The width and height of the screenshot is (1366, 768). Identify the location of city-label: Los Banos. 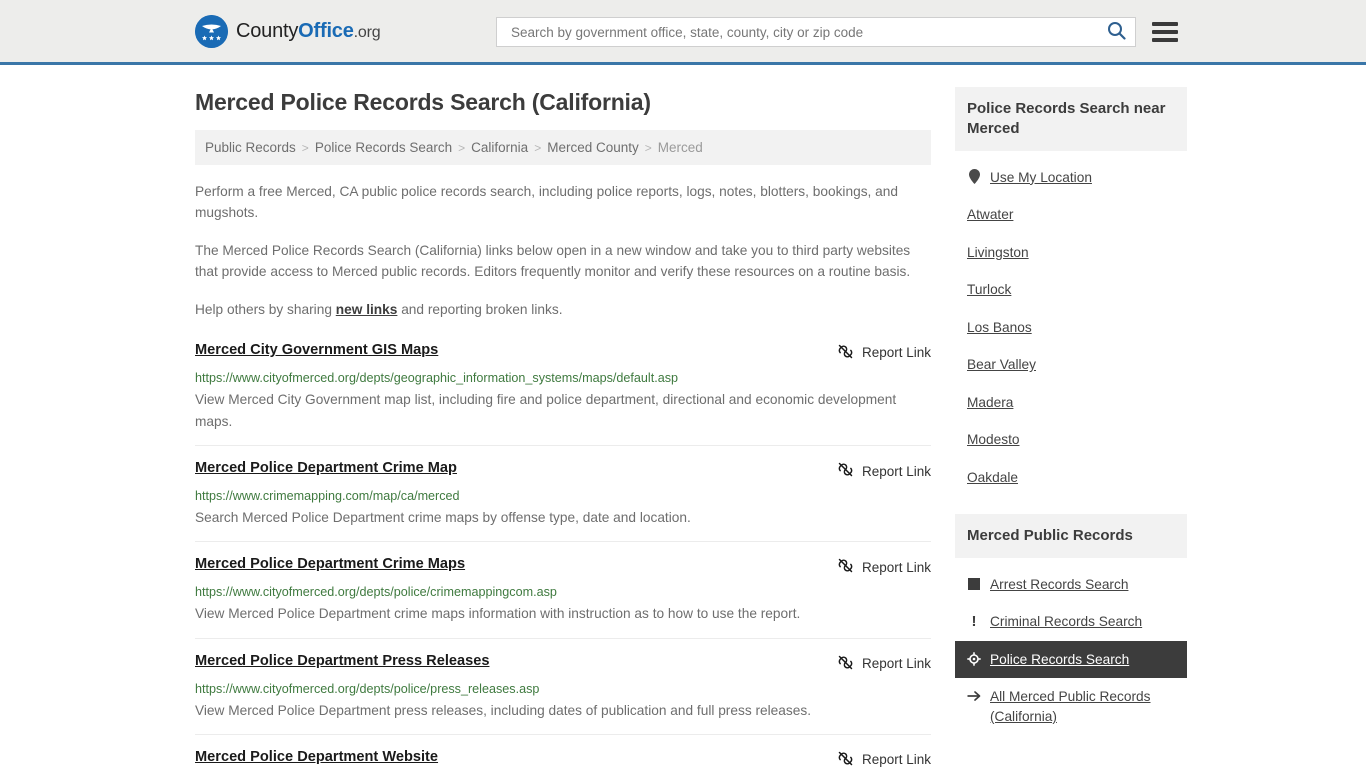
(999, 327).